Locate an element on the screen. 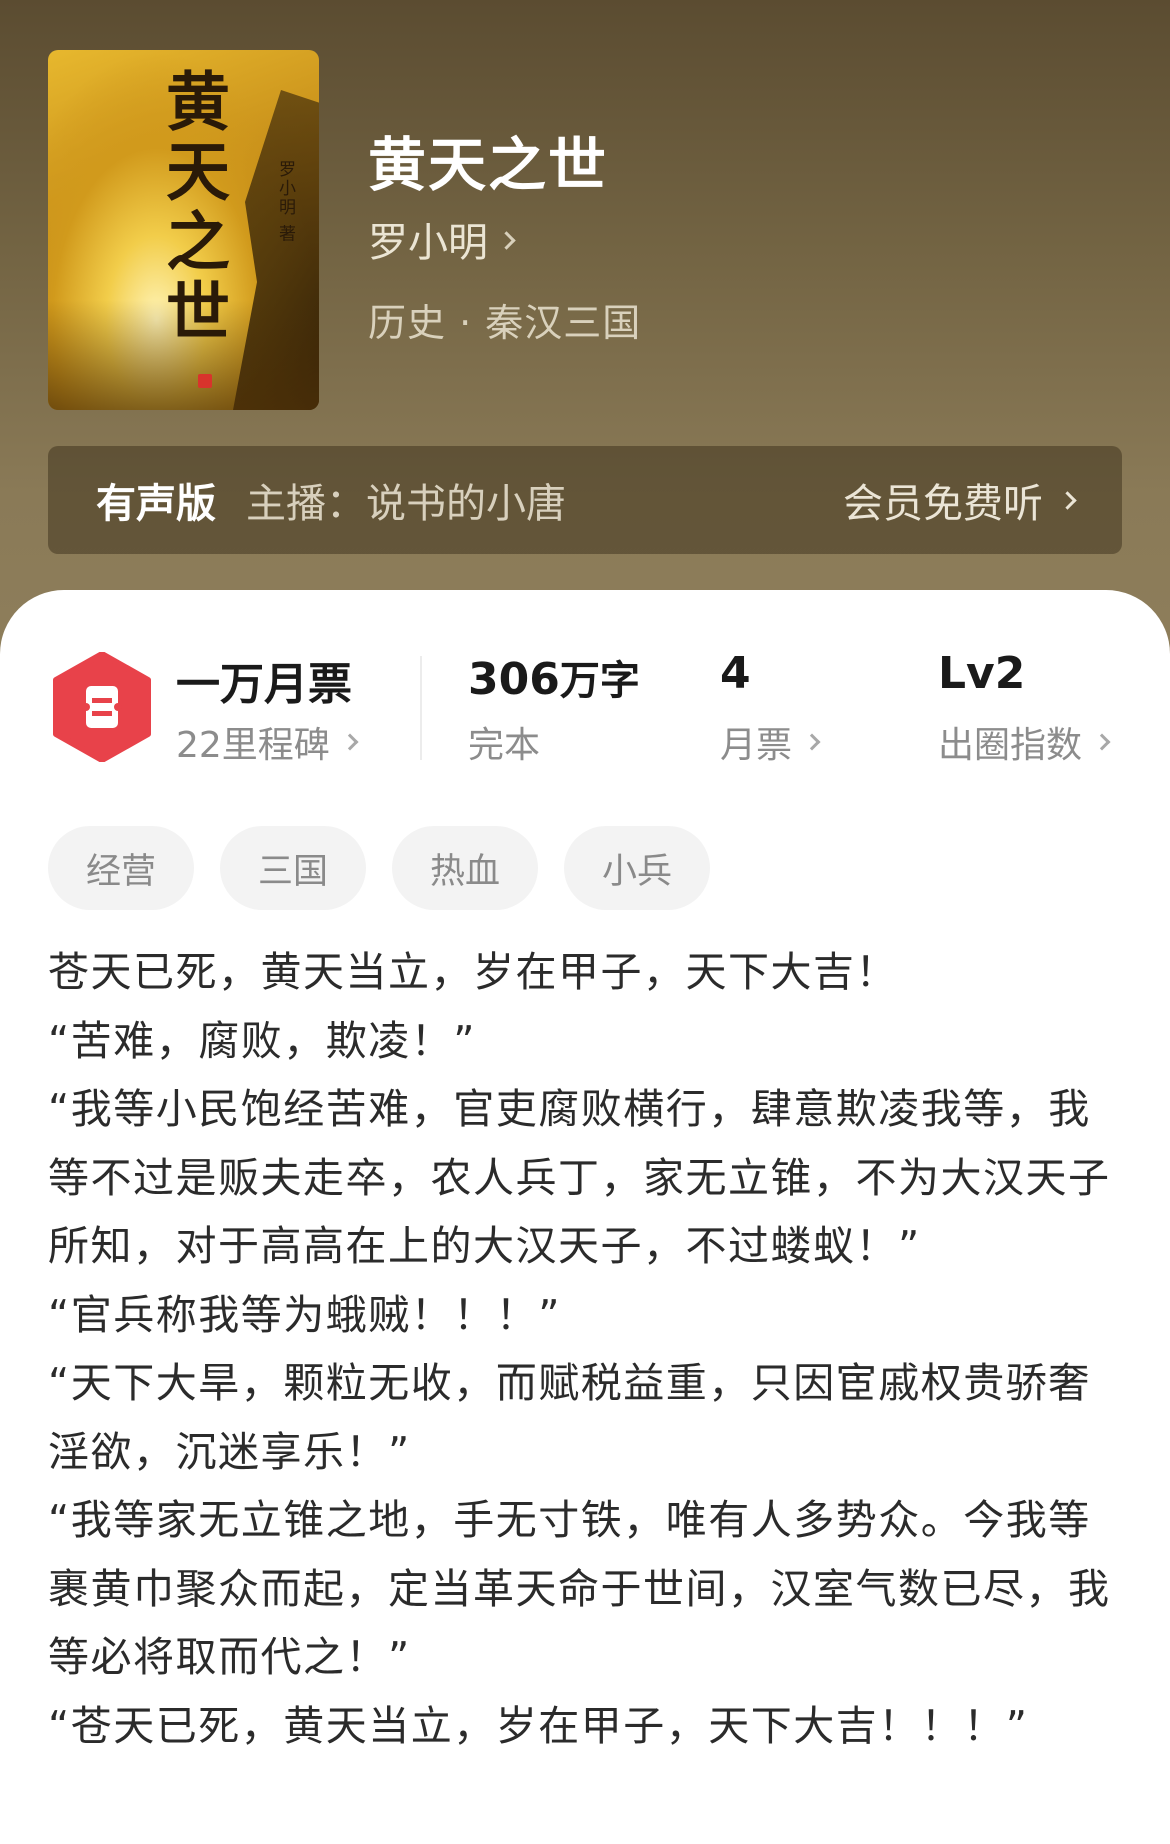 This screenshot has width=1170, height=1844. tickets-link: 月票 is located at coordinates (770, 742).